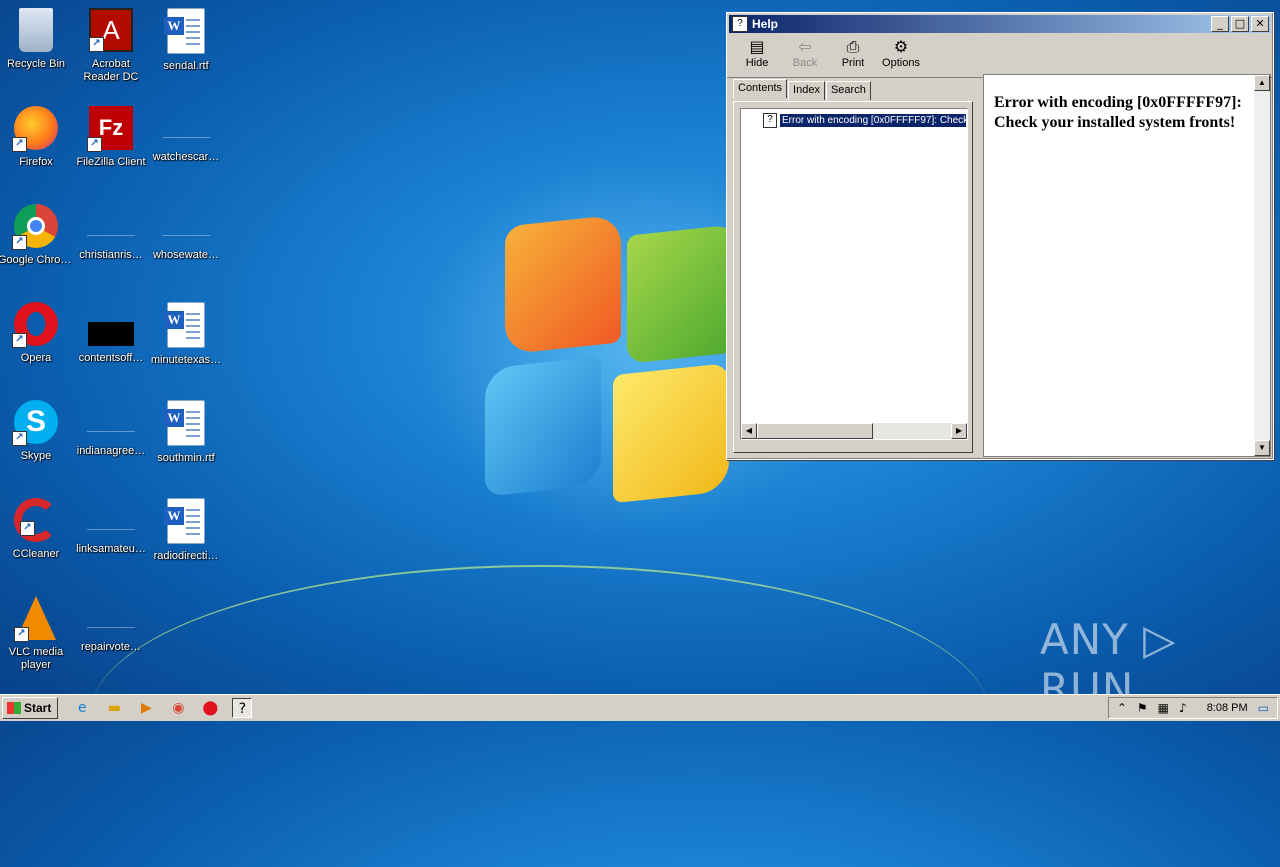 Image resolution: width=1280 pixels, height=867 pixels. I want to click on start-button: Start, so click(30, 708).